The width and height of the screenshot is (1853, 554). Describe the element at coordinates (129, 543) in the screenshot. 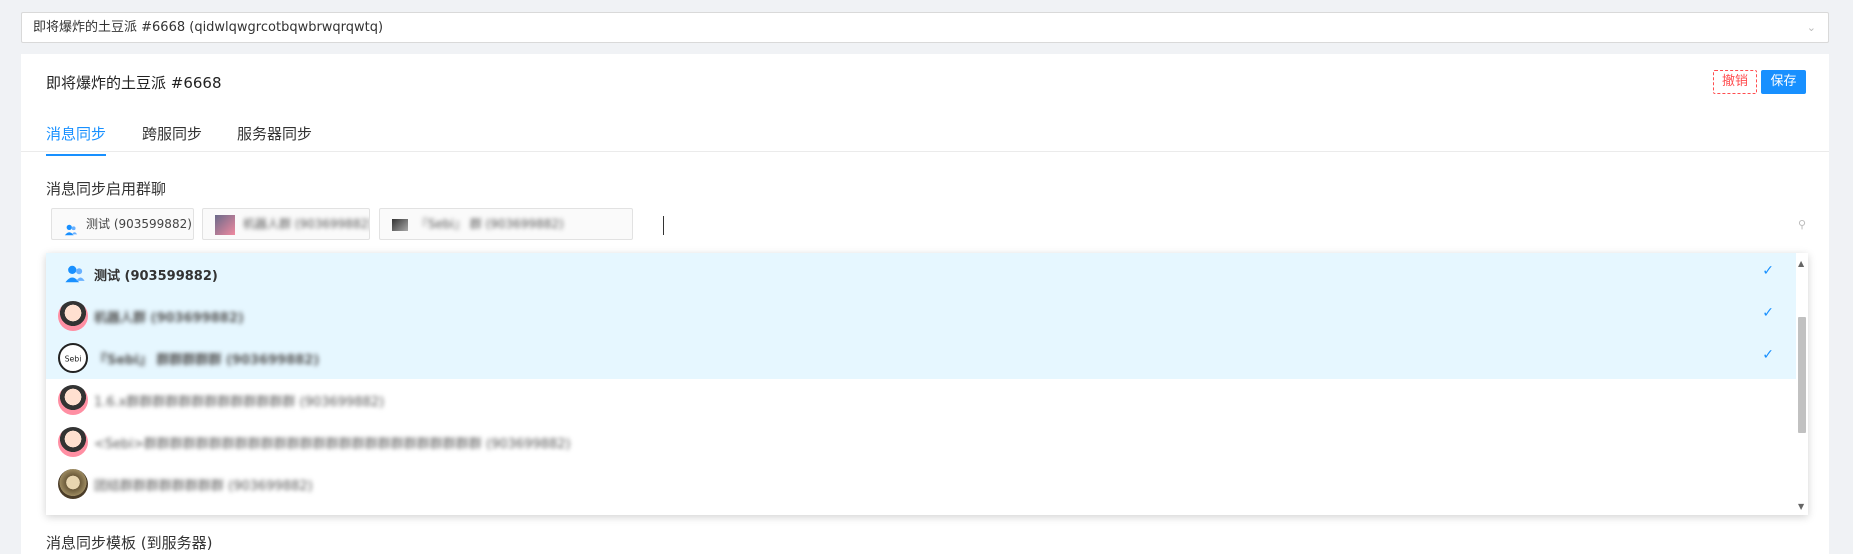

I see `template-section-label: 消息同步模板 (到服务器)` at that location.